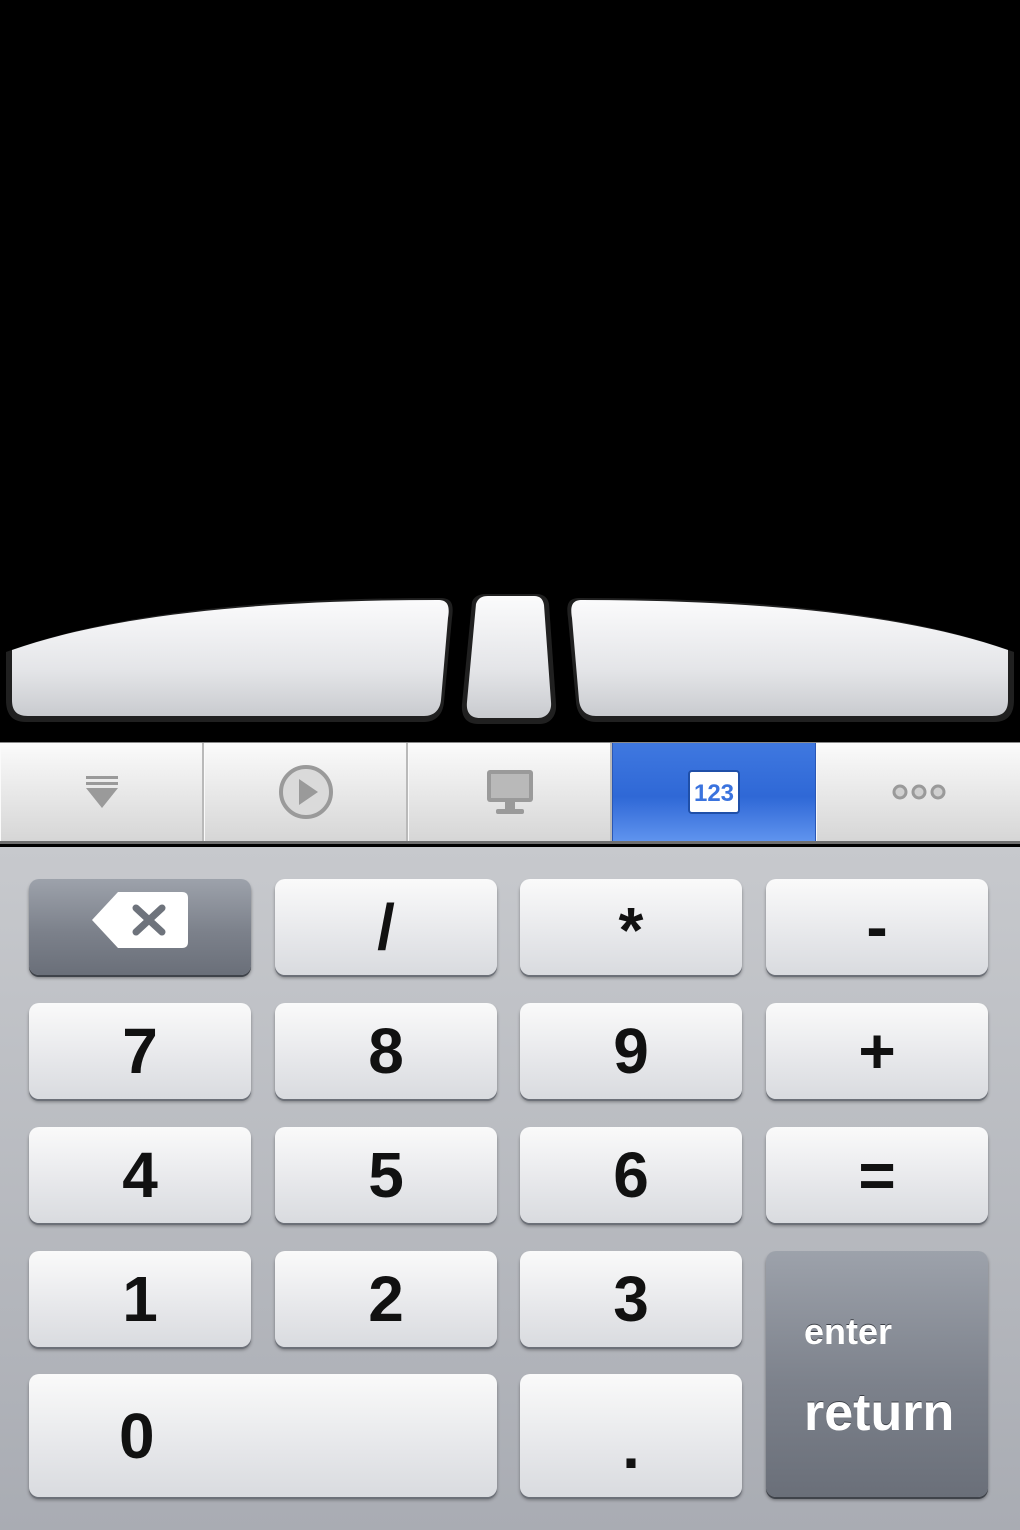 The width and height of the screenshot is (1020, 1530). I want to click on more-icon, so click(919, 792).